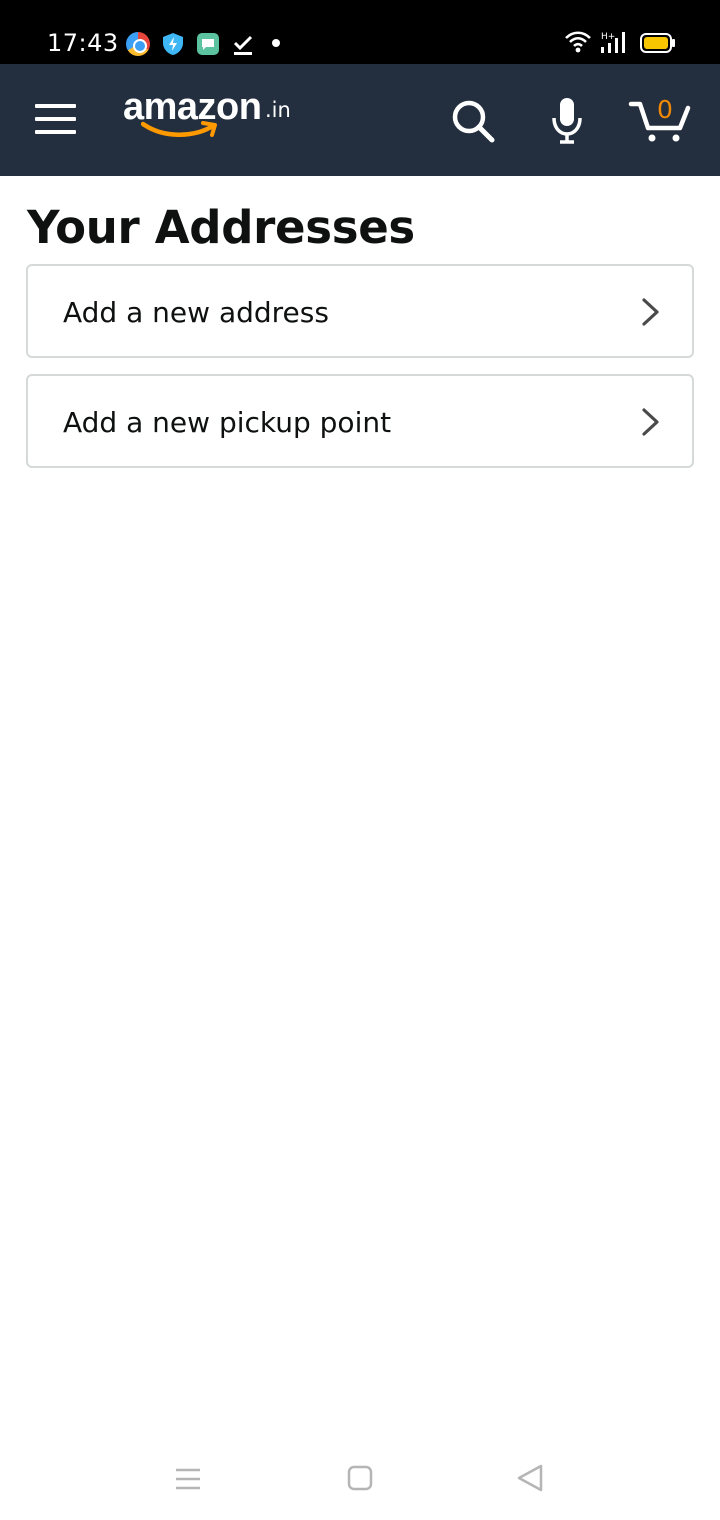 The height and width of the screenshot is (1520, 720). Describe the element at coordinates (531, 1480) in the screenshot. I see `back-icon` at that location.